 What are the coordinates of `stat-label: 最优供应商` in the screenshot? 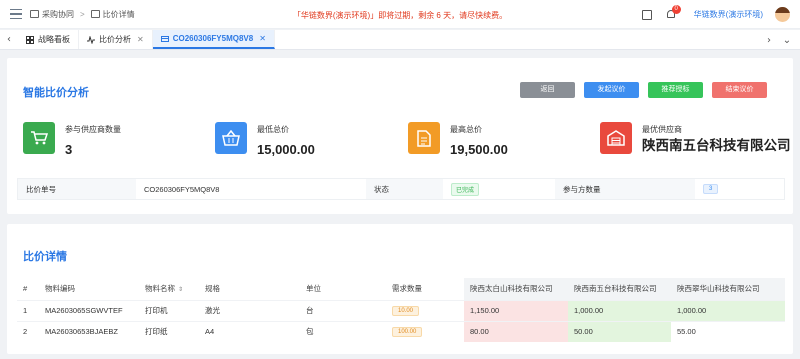 It's located at (662, 129).